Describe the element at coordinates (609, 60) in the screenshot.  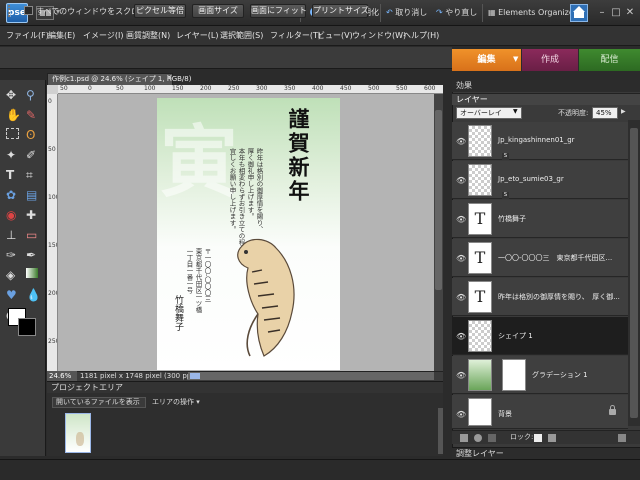
I see `tab-share: 配信` at that location.